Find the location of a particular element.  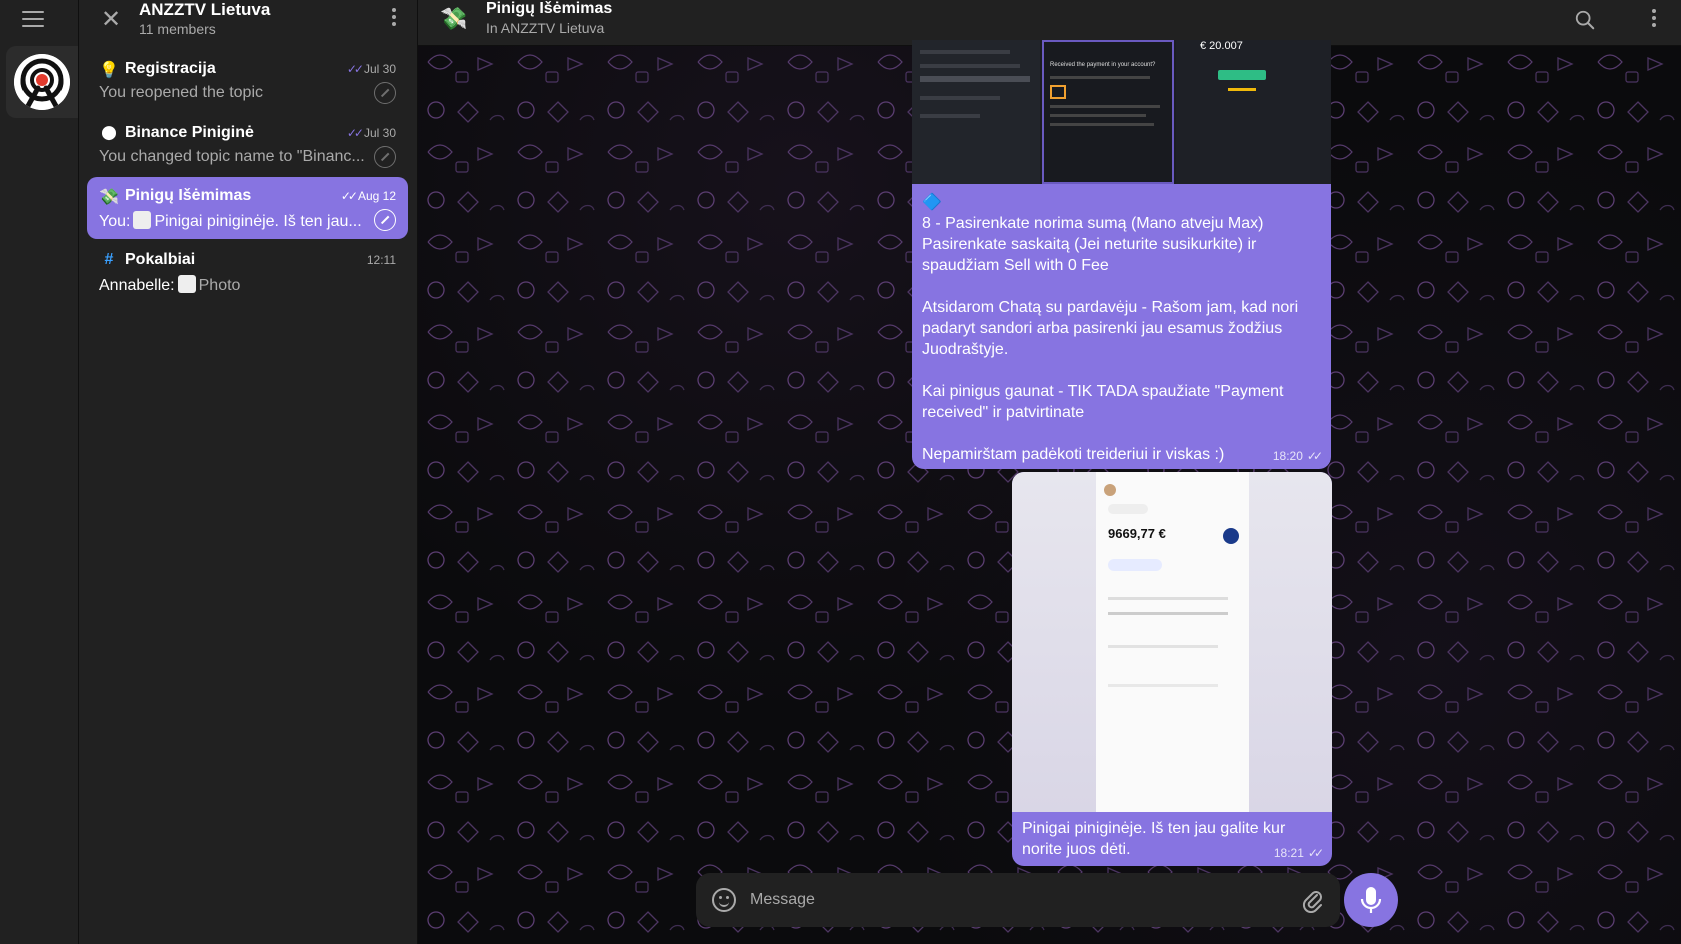

chat-subtitle: In ANZZTV Lietuva is located at coordinates (545, 28).